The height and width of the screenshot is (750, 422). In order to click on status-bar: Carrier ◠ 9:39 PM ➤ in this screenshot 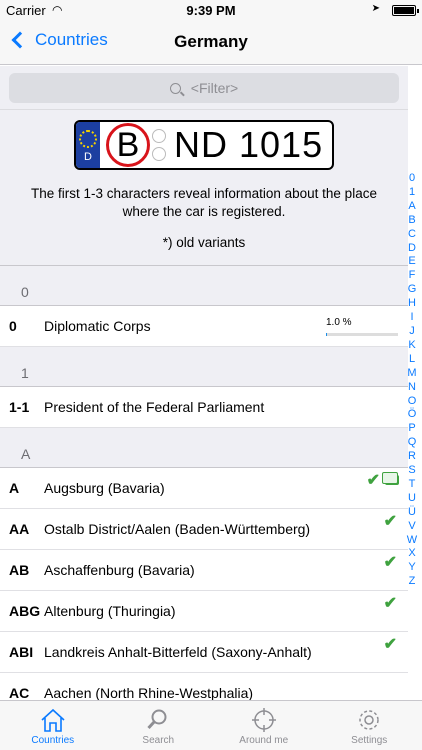, I will do `click(211, 10)`.